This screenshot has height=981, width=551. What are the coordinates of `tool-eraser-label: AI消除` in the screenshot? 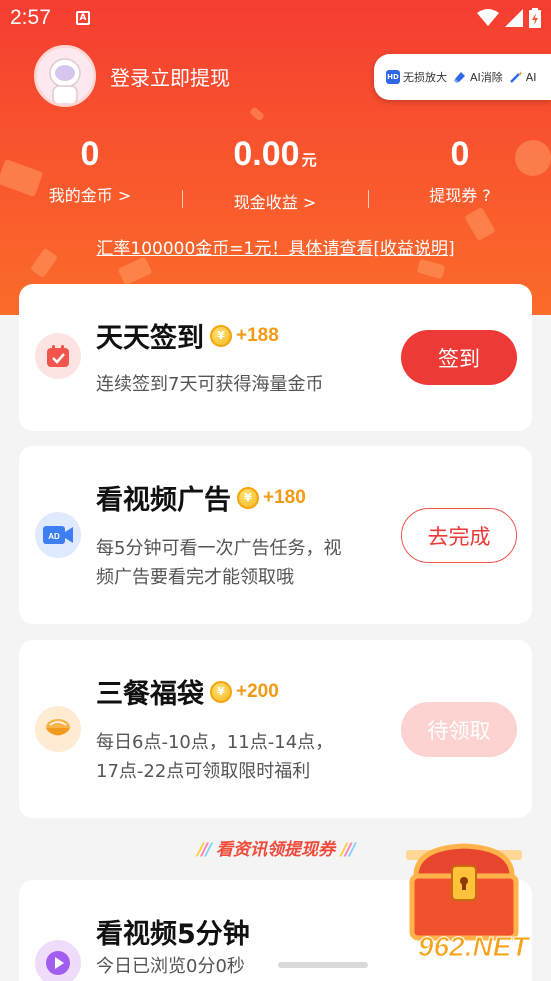 It's located at (486, 77).